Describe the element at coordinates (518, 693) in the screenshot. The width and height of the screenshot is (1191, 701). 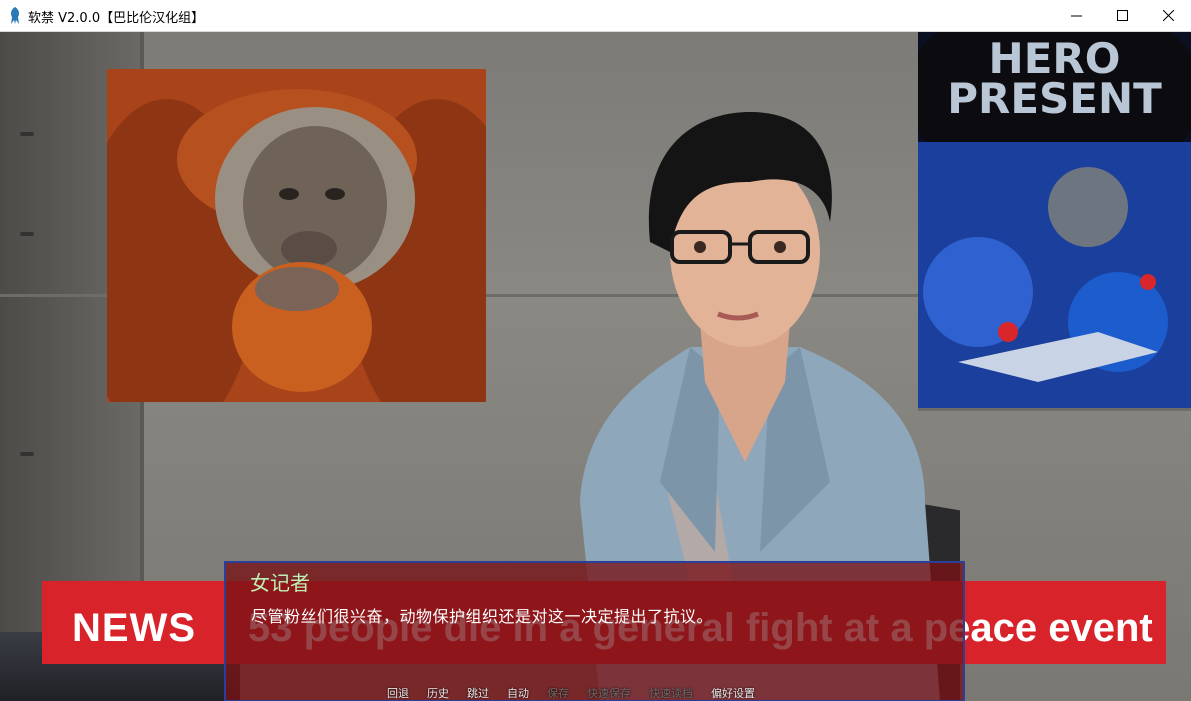
I see `quickmenu-auto: 自动` at that location.